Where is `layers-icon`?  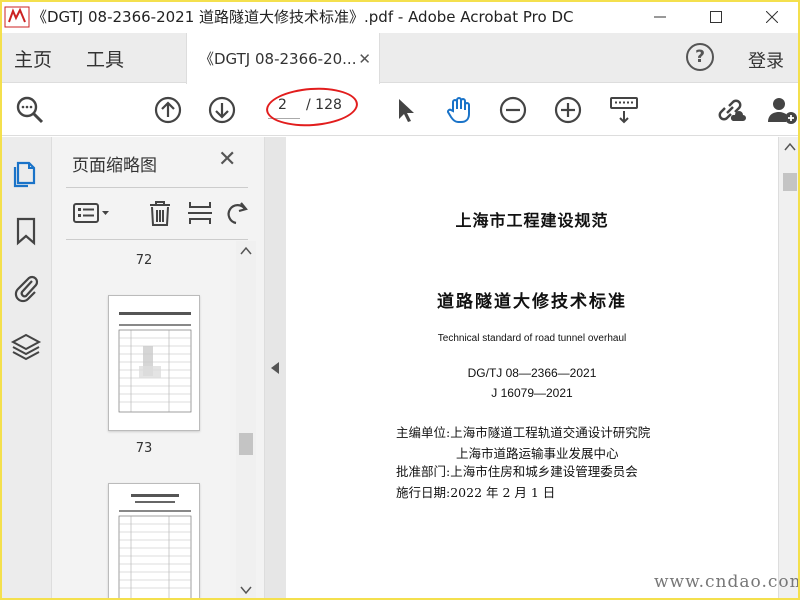
layers-icon is located at coordinates (26, 347).